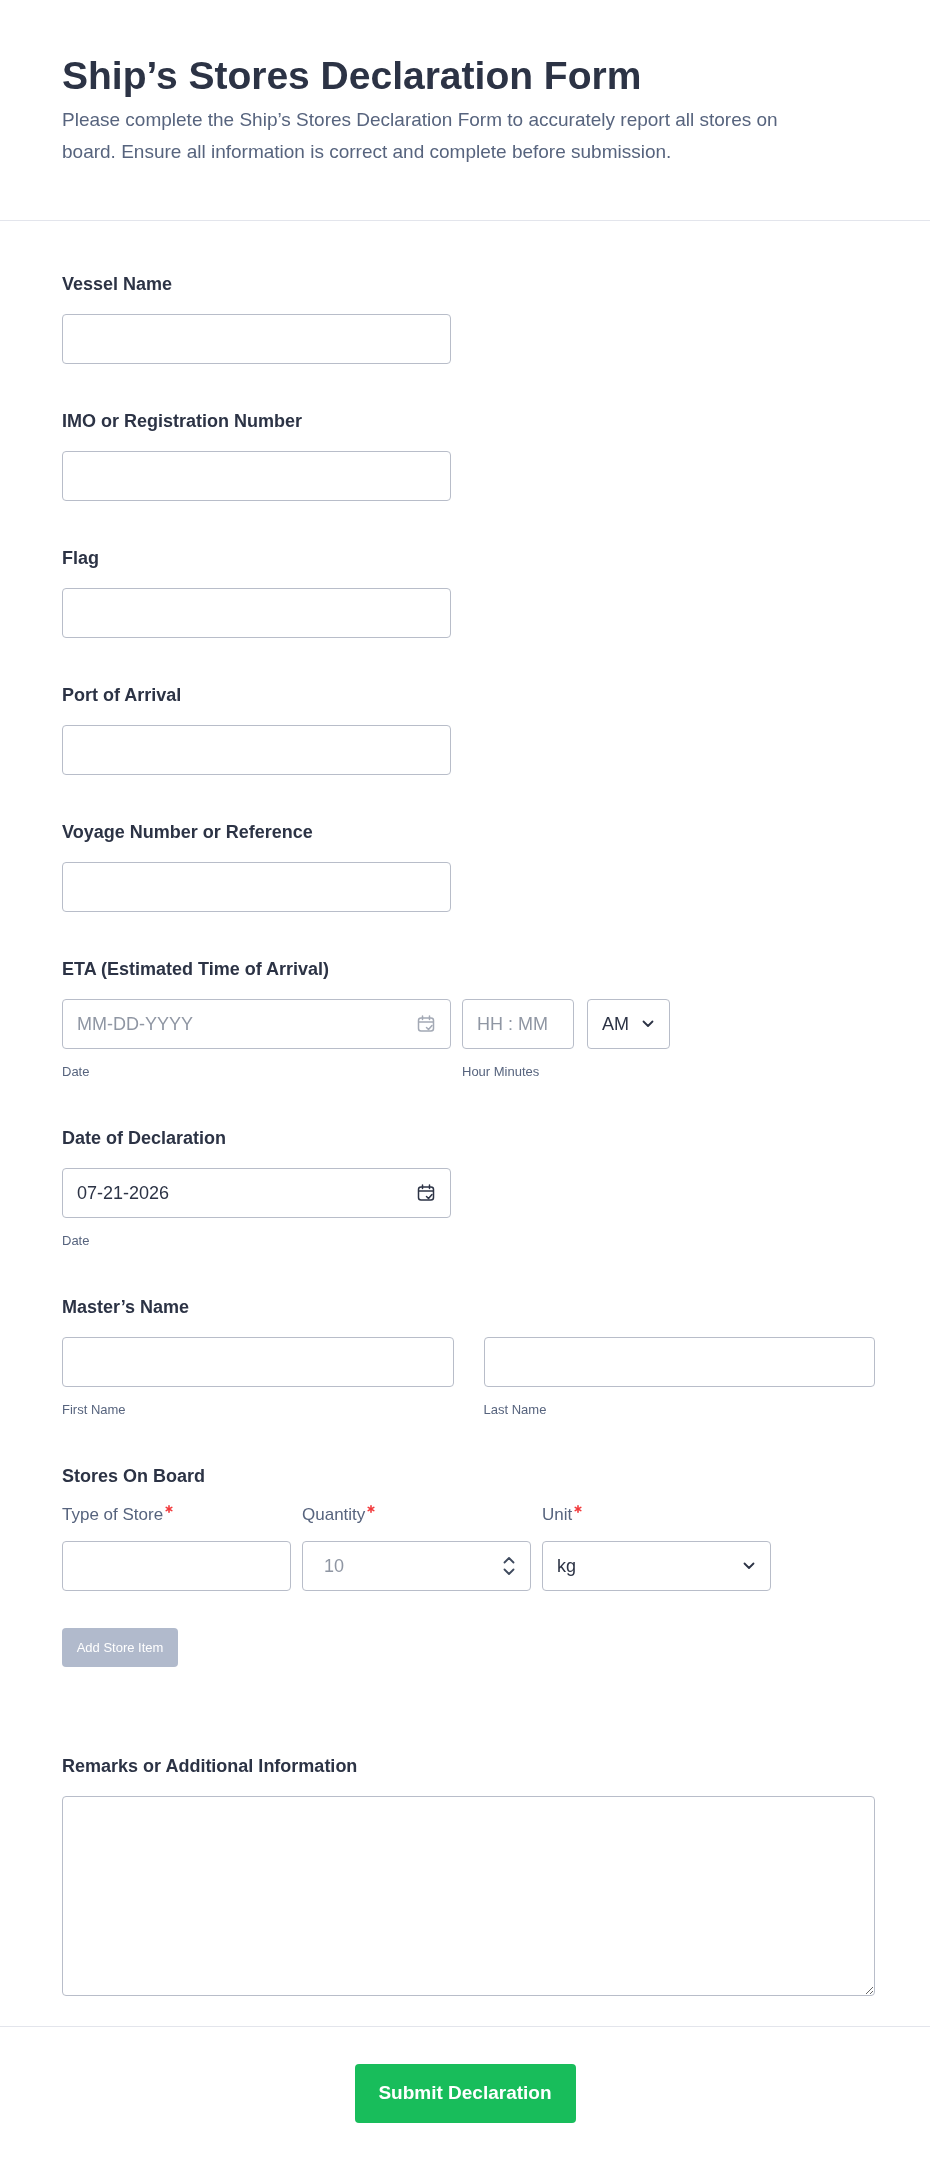  Describe the element at coordinates (210, 1766) in the screenshot. I see `field-label: Remarks or Additional Information` at that location.